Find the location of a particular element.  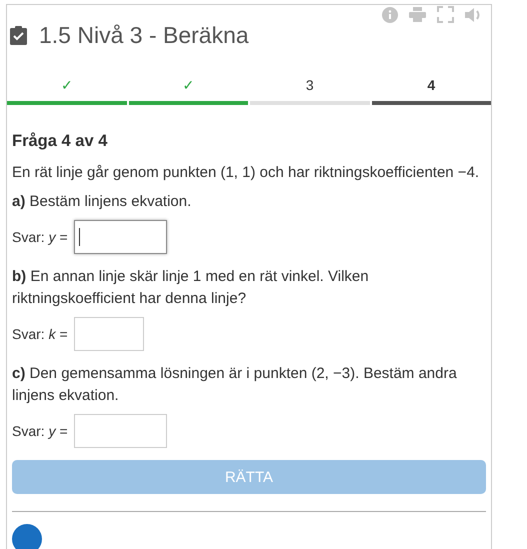

question-part: c) Den gemensamma lösningen är i punkten (2, −3). Bestäm andra linjens ekvation. is located at coordinates (235, 385).